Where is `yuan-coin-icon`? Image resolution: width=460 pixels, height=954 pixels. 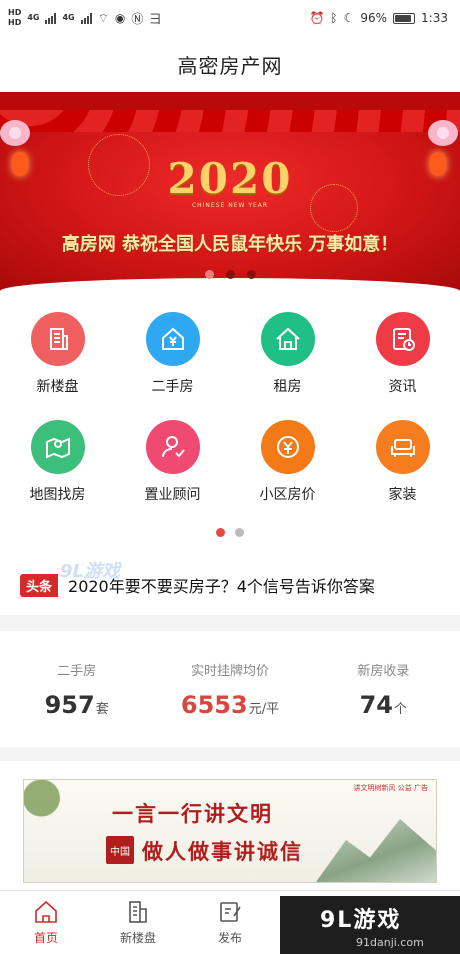
yuan-coin-icon is located at coordinates (287, 447).